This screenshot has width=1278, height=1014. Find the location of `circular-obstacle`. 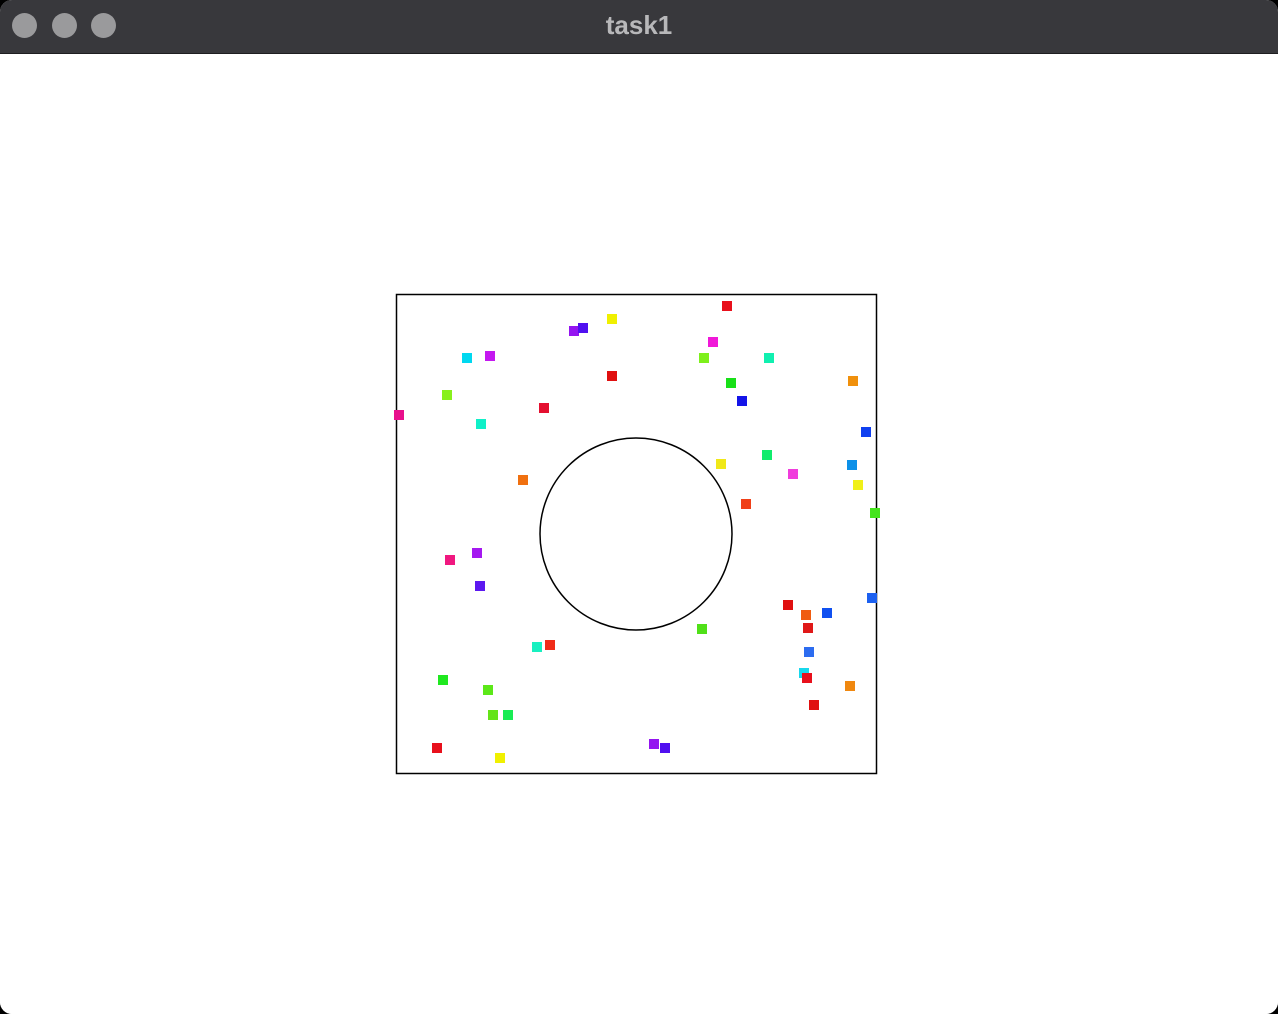

circular-obstacle is located at coordinates (636, 534).